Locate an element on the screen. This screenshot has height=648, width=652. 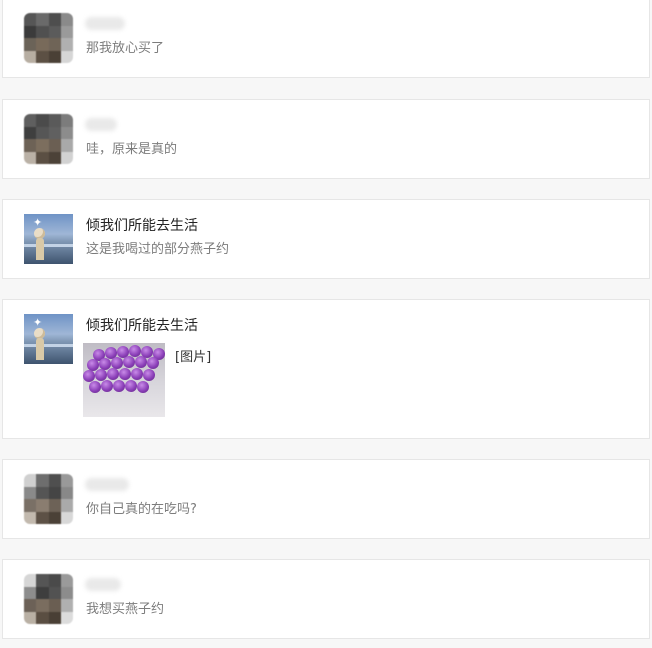
comment-text: 那我放心买了 is located at coordinates (125, 48).